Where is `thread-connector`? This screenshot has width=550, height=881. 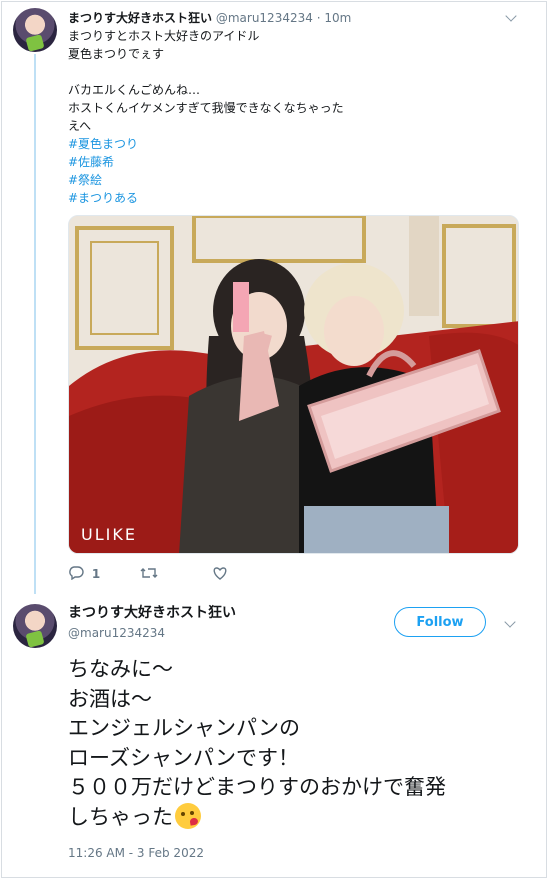
thread-connector is located at coordinates (35, 324).